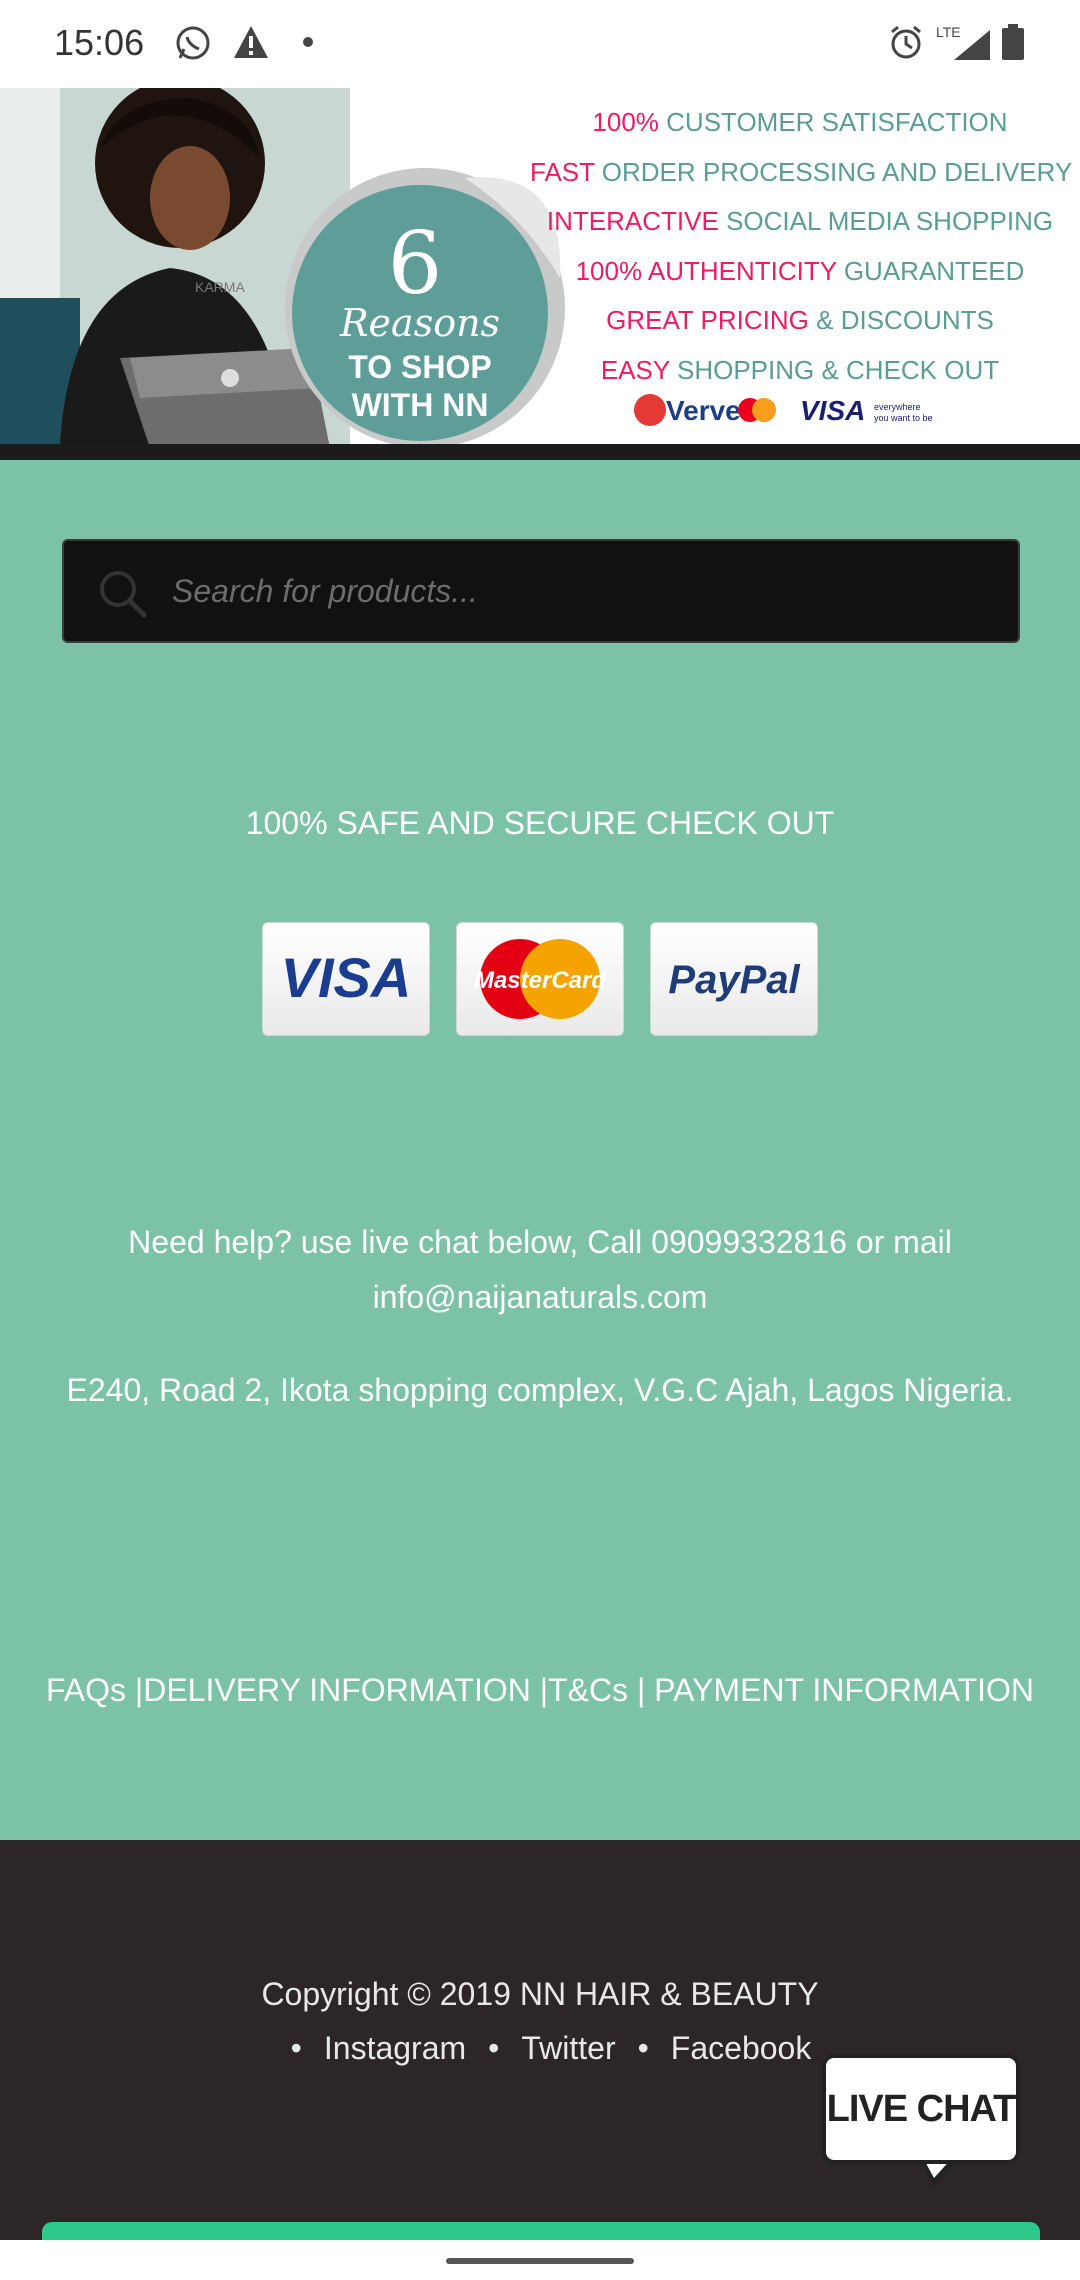  What do you see at coordinates (800, 369) in the screenshot?
I see `reason-6: EASY SHOPPING & CHECK OUT` at bounding box center [800, 369].